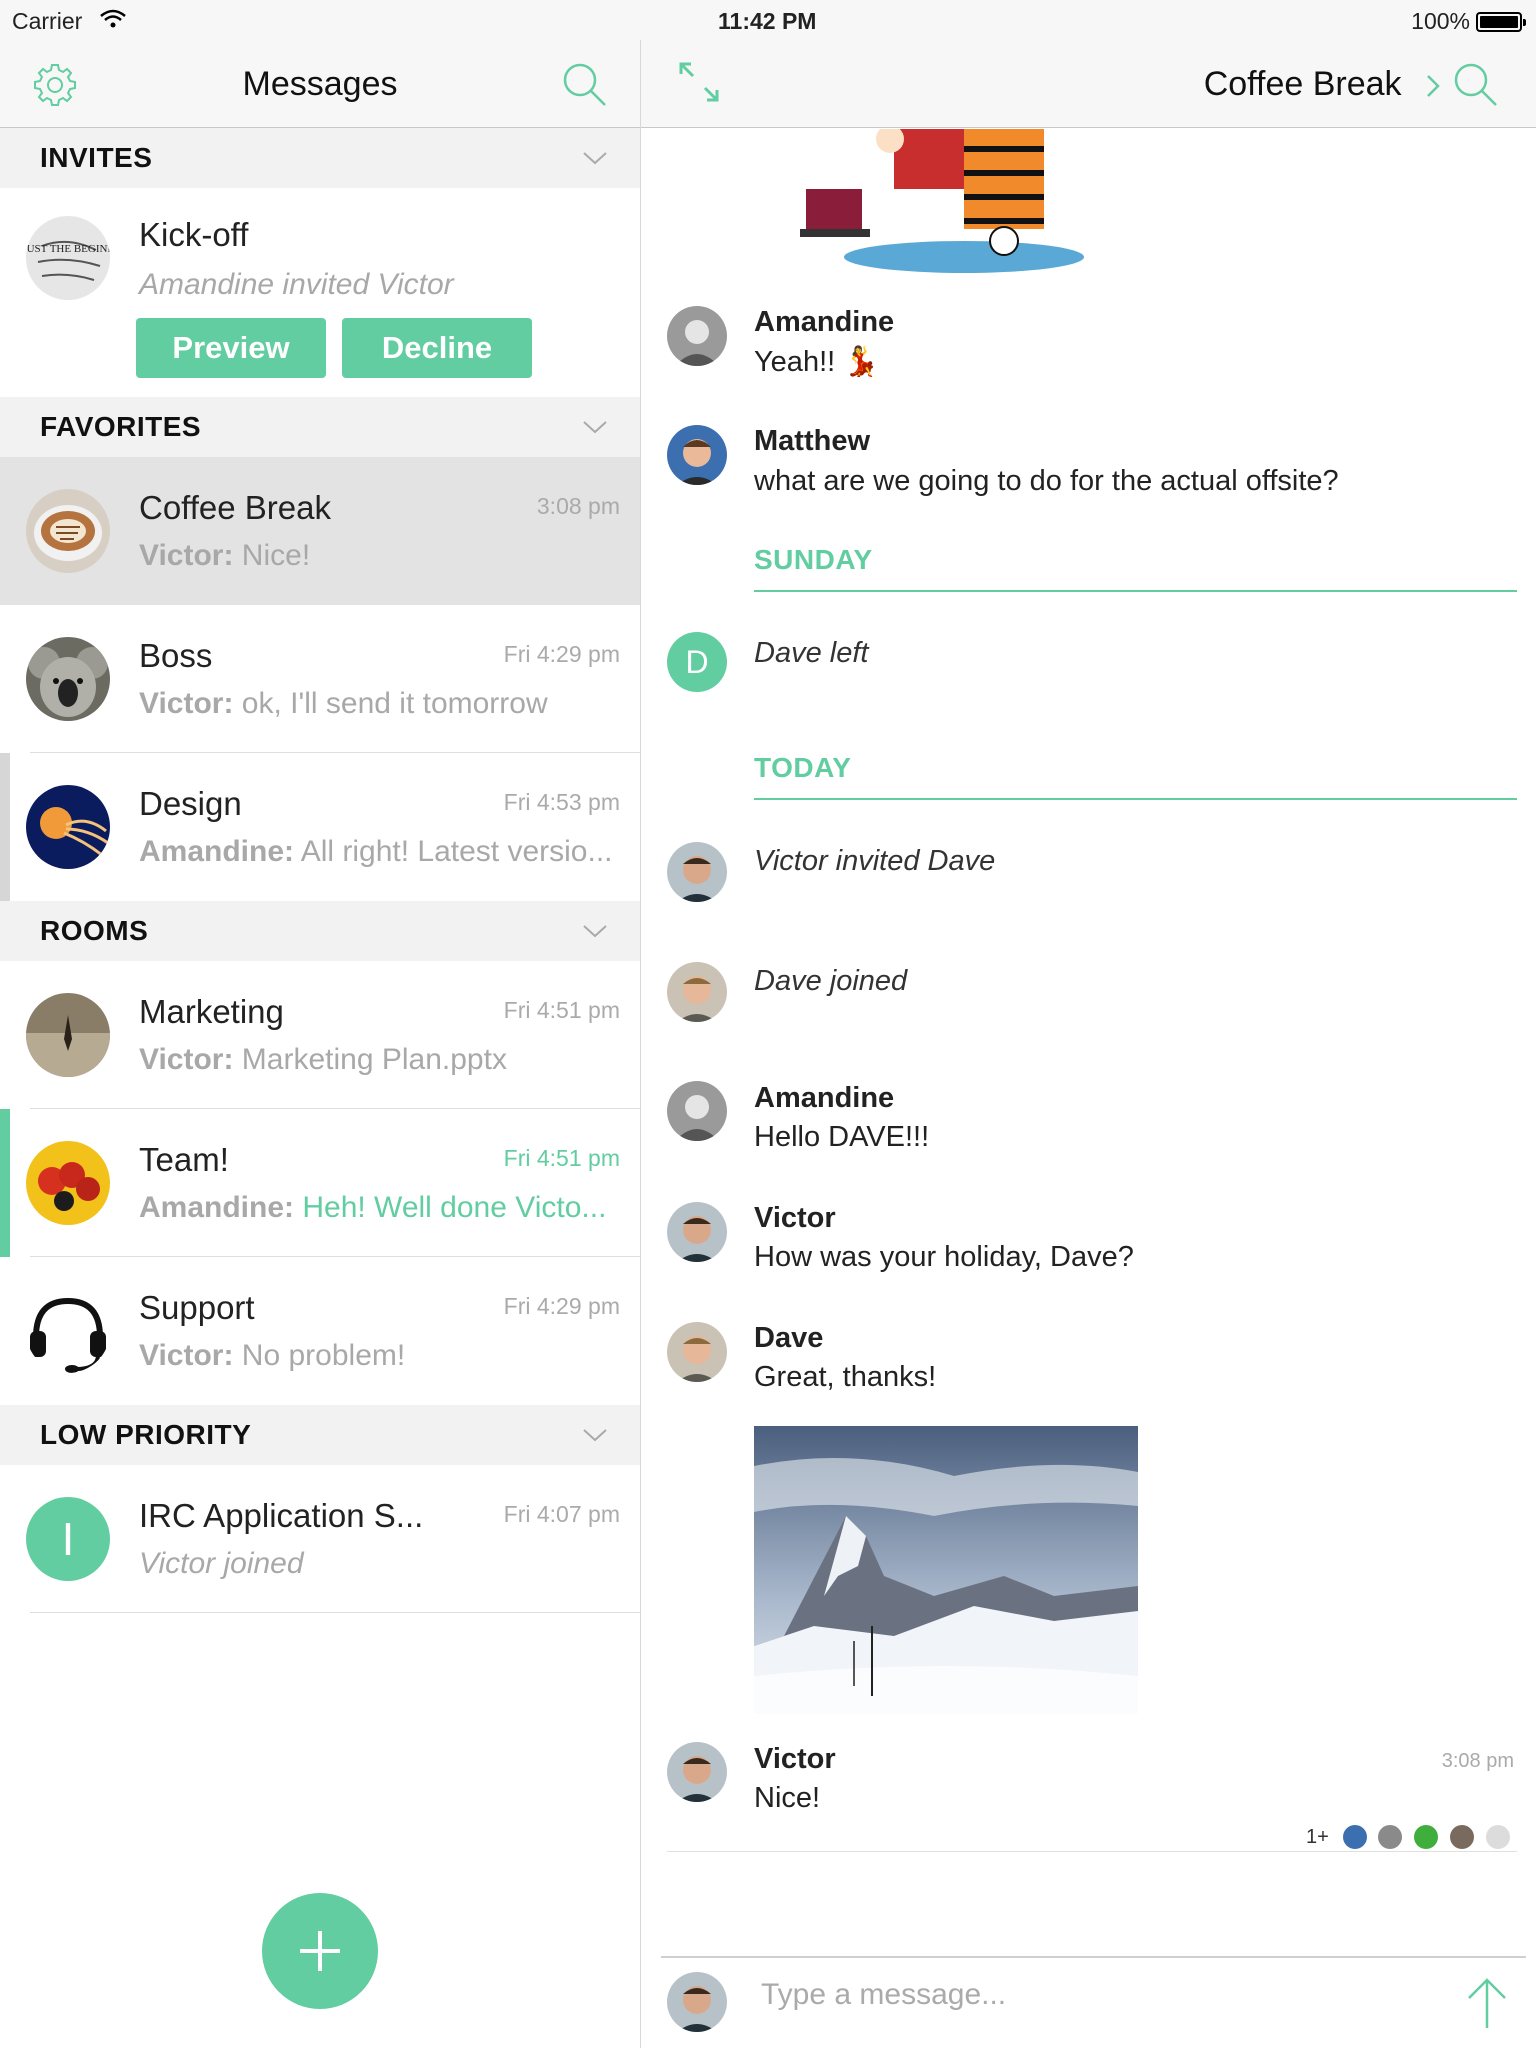 This screenshot has height=2048, width=1536. What do you see at coordinates (186, 1059) in the screenshot?
I see `preview-sender: Victor:` at bounding box center [186, 1059].